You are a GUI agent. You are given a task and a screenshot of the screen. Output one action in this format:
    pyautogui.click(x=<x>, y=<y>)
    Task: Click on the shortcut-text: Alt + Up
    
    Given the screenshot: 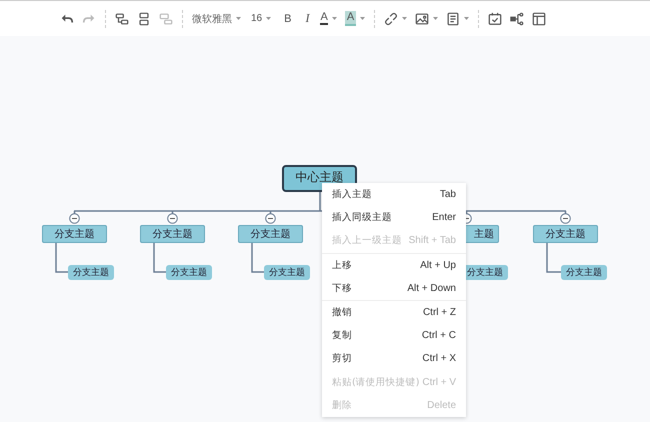 What is the action you would take?
    pyautogui.click(x=438, y=265)
    